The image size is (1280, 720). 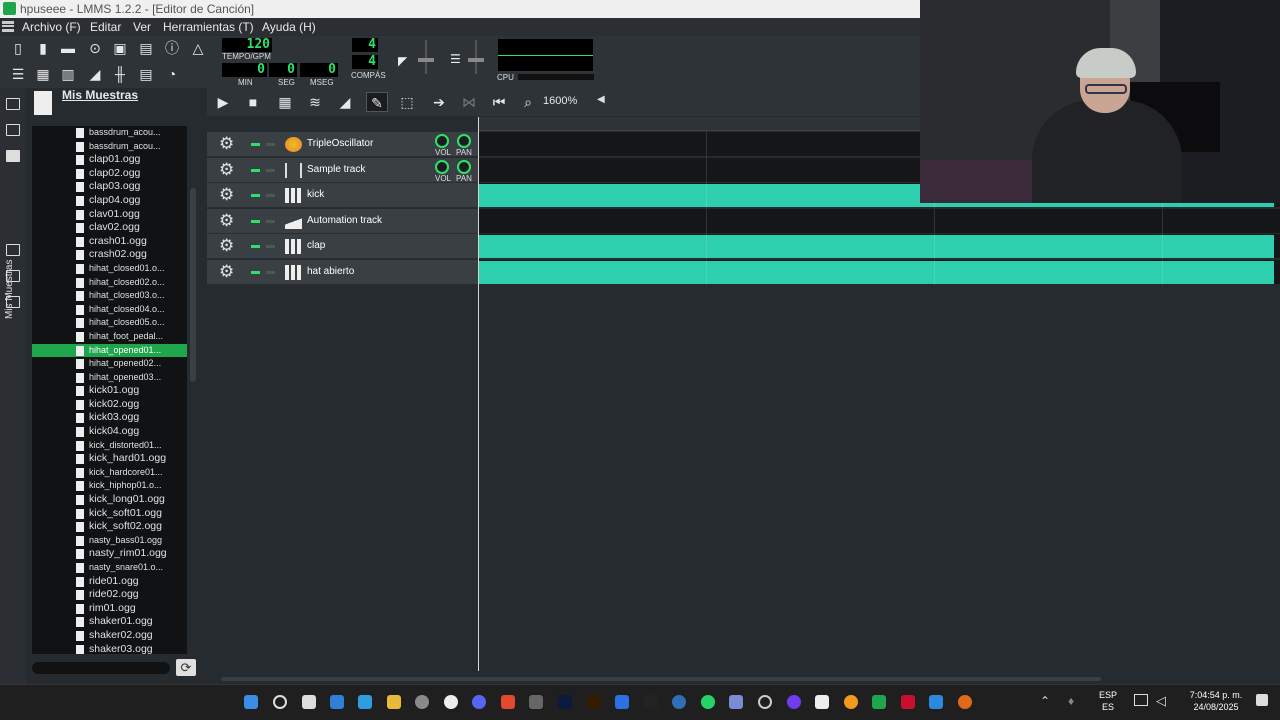 I want to click on tempo-display: 120, so click(x=247, y=45).